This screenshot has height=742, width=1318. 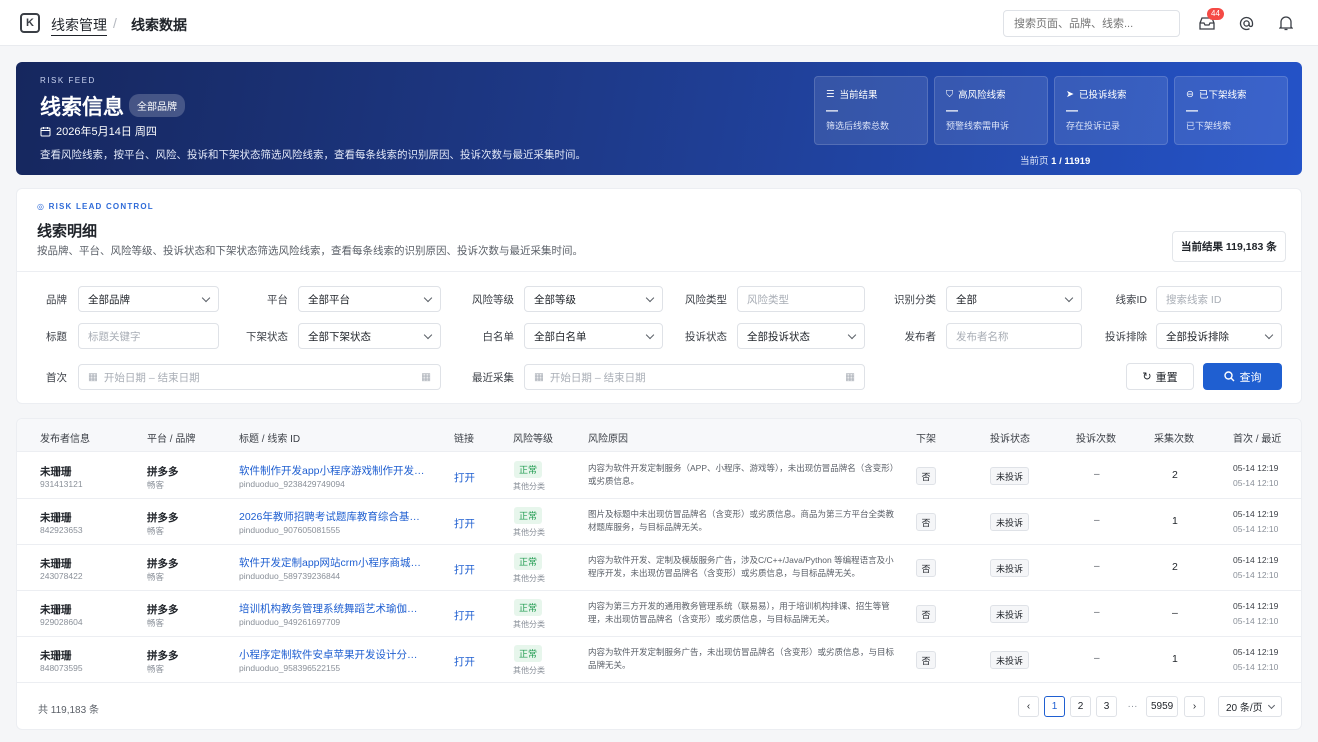 I want to click on page-button-1: 1, so click(x=1054, y=706).